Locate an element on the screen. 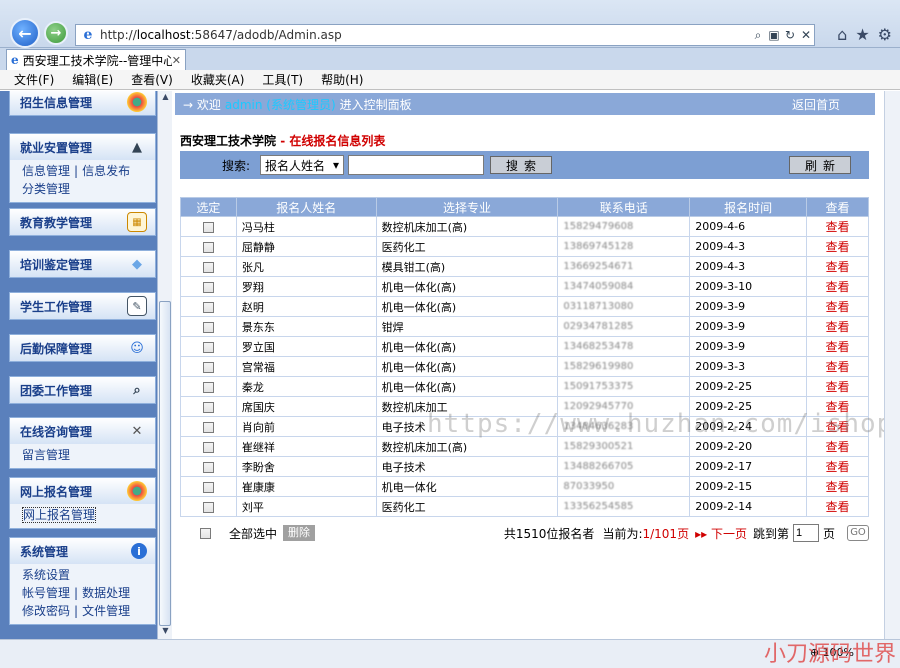 This screenshot has height=668, width=900. close-icon: ✕ is located at coordinates (806, 35).